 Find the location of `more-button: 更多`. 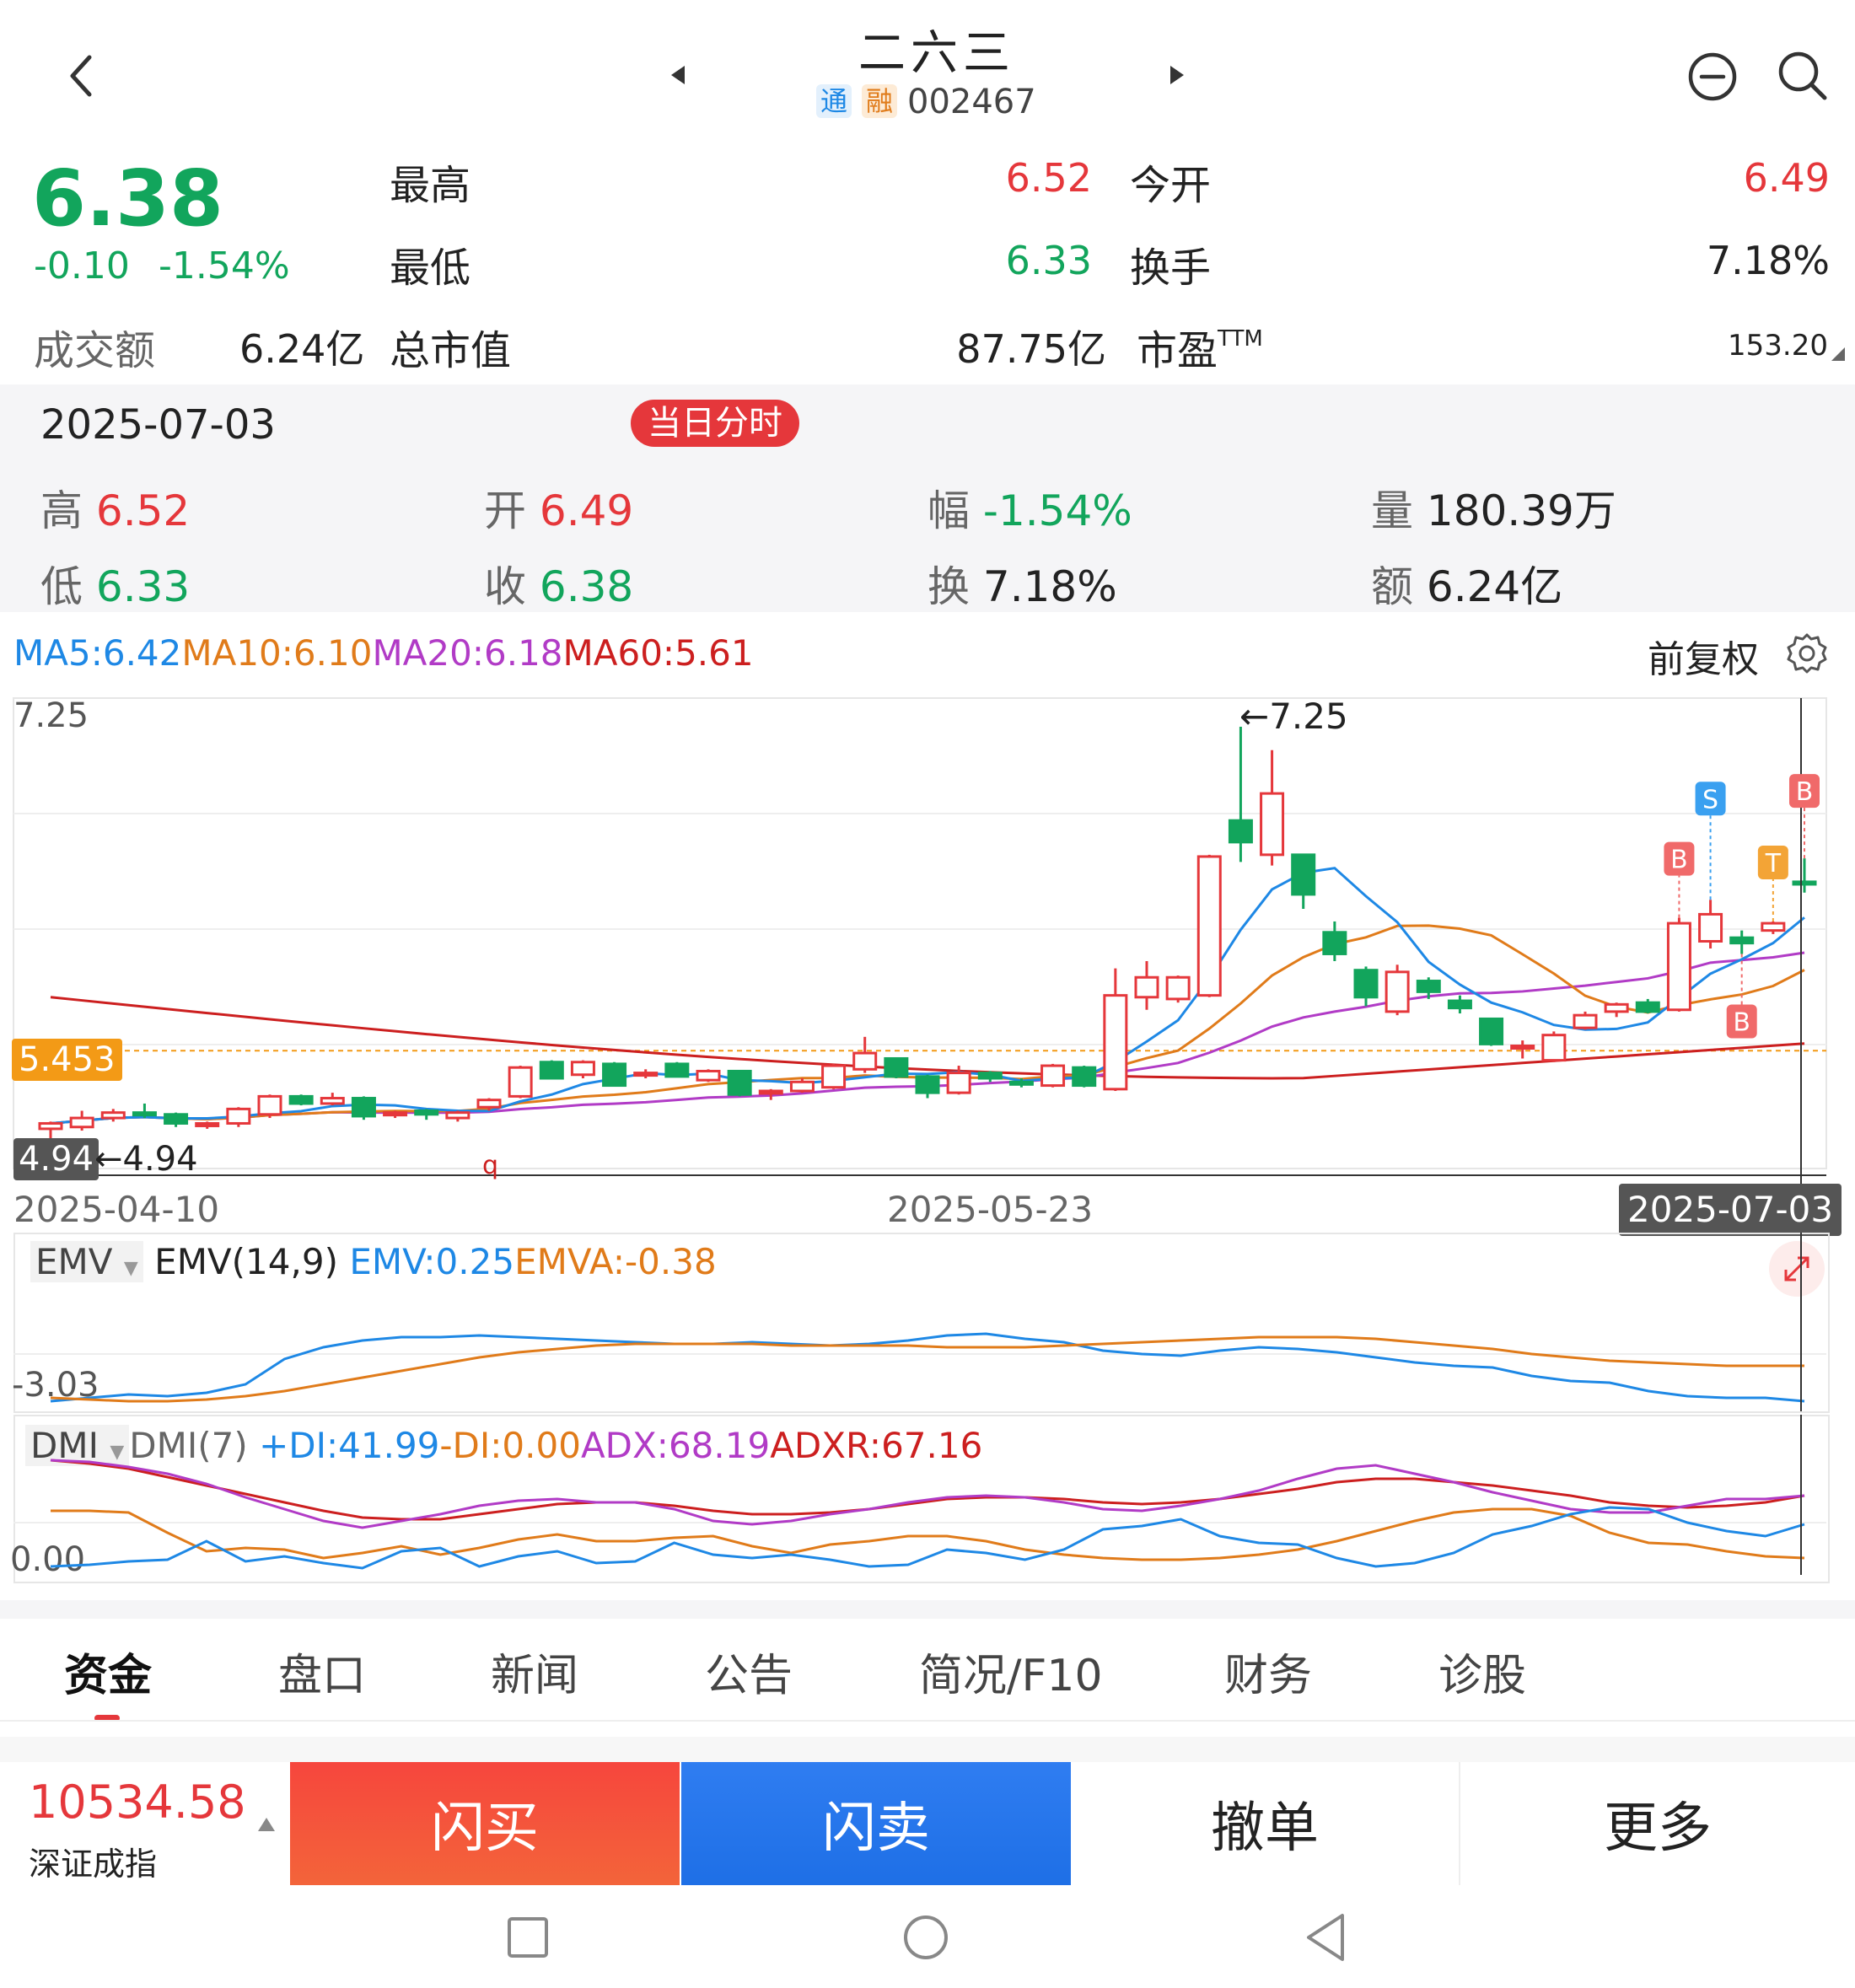

more-button: 更多 is located at coordinates (1657, 1823).